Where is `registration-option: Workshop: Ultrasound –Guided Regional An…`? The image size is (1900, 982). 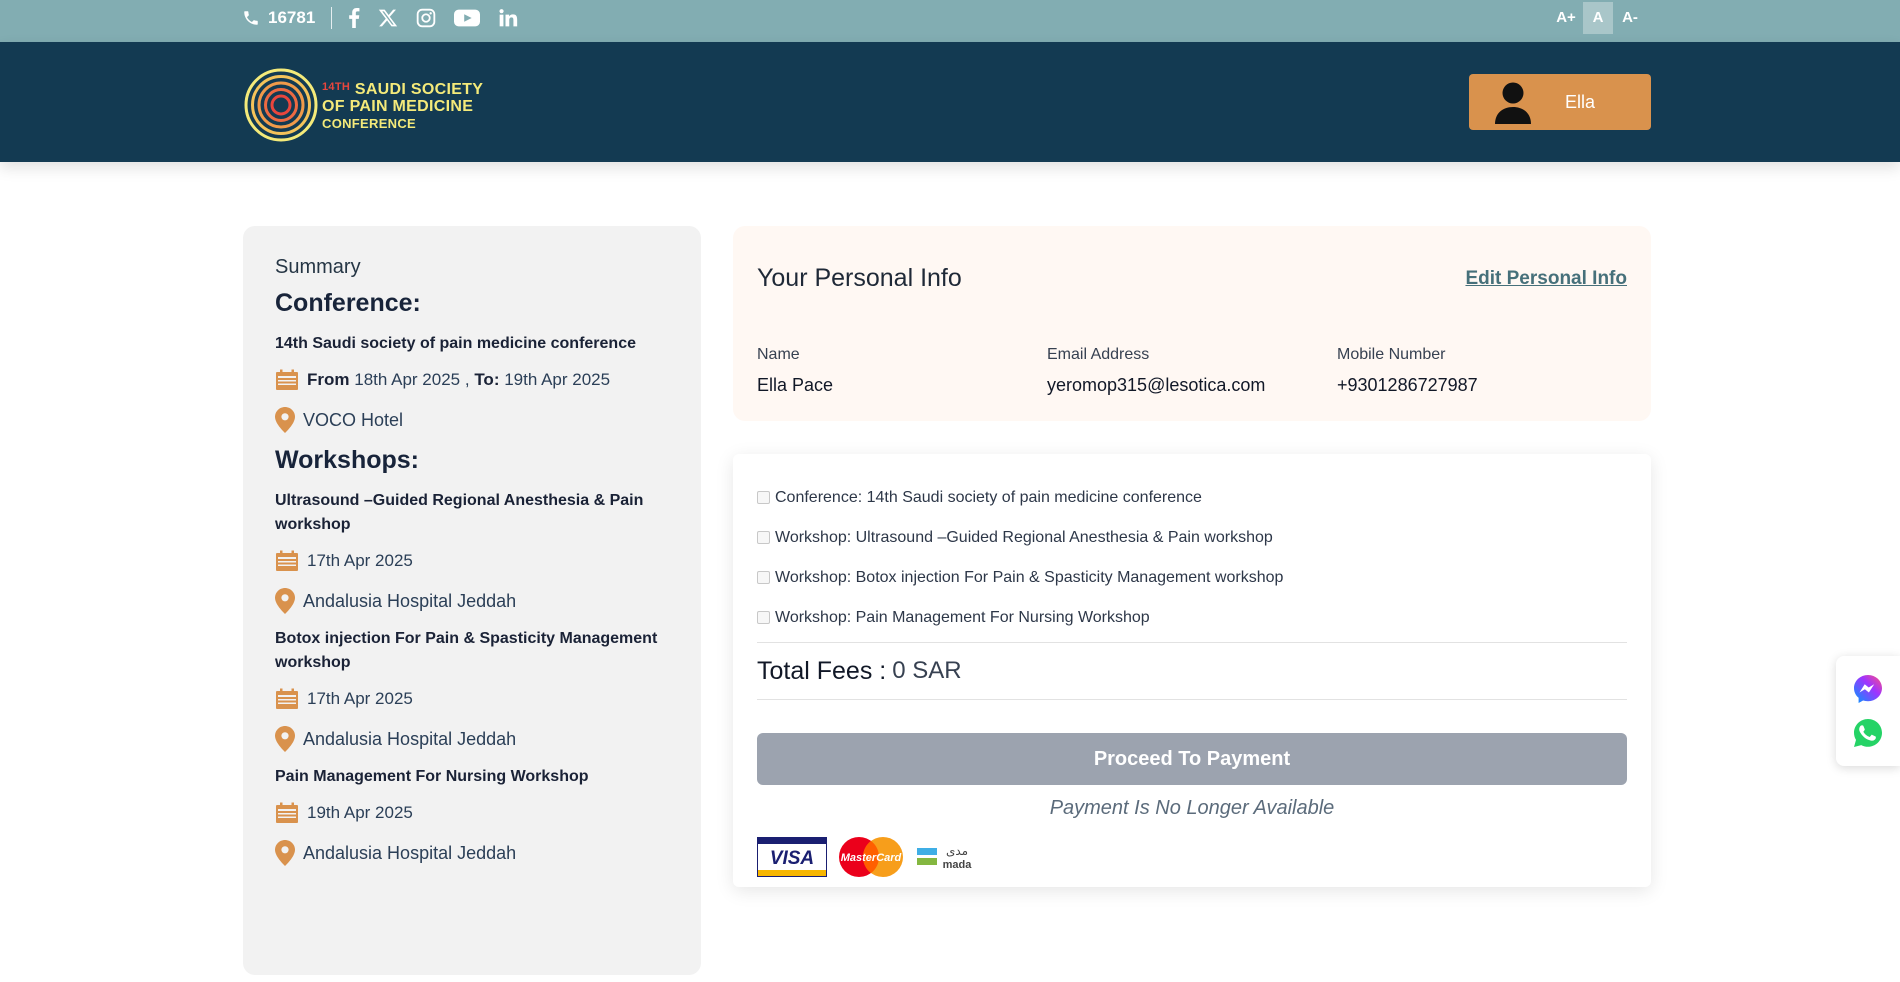
registration-option: Workshop: Ultrasound –Guided Regional An… is located at coordinates (1192, 538).